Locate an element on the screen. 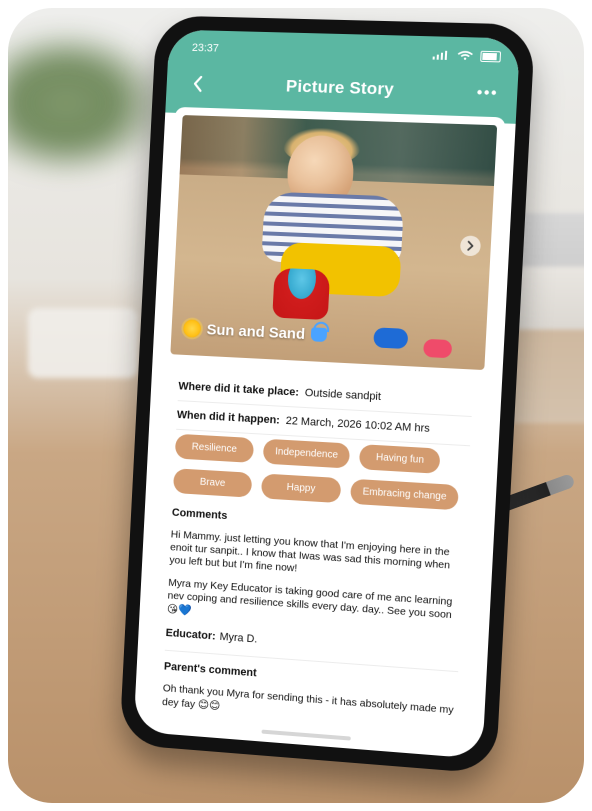 Image resolution: width=592 pixels, height=811 pixels. blue-toy is located at coordinates (391, 338).